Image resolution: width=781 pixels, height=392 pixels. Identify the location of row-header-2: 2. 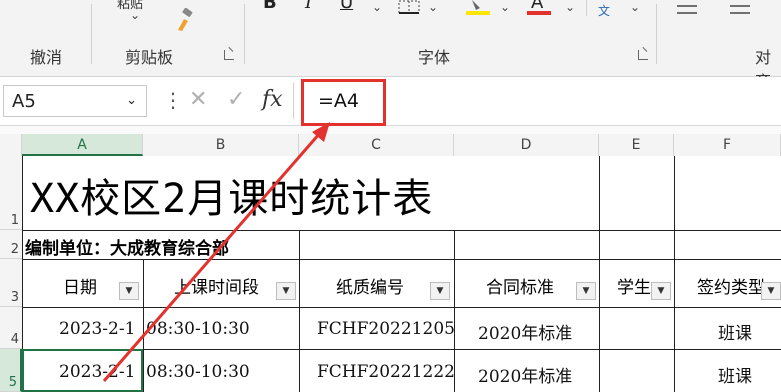
(11, 244).